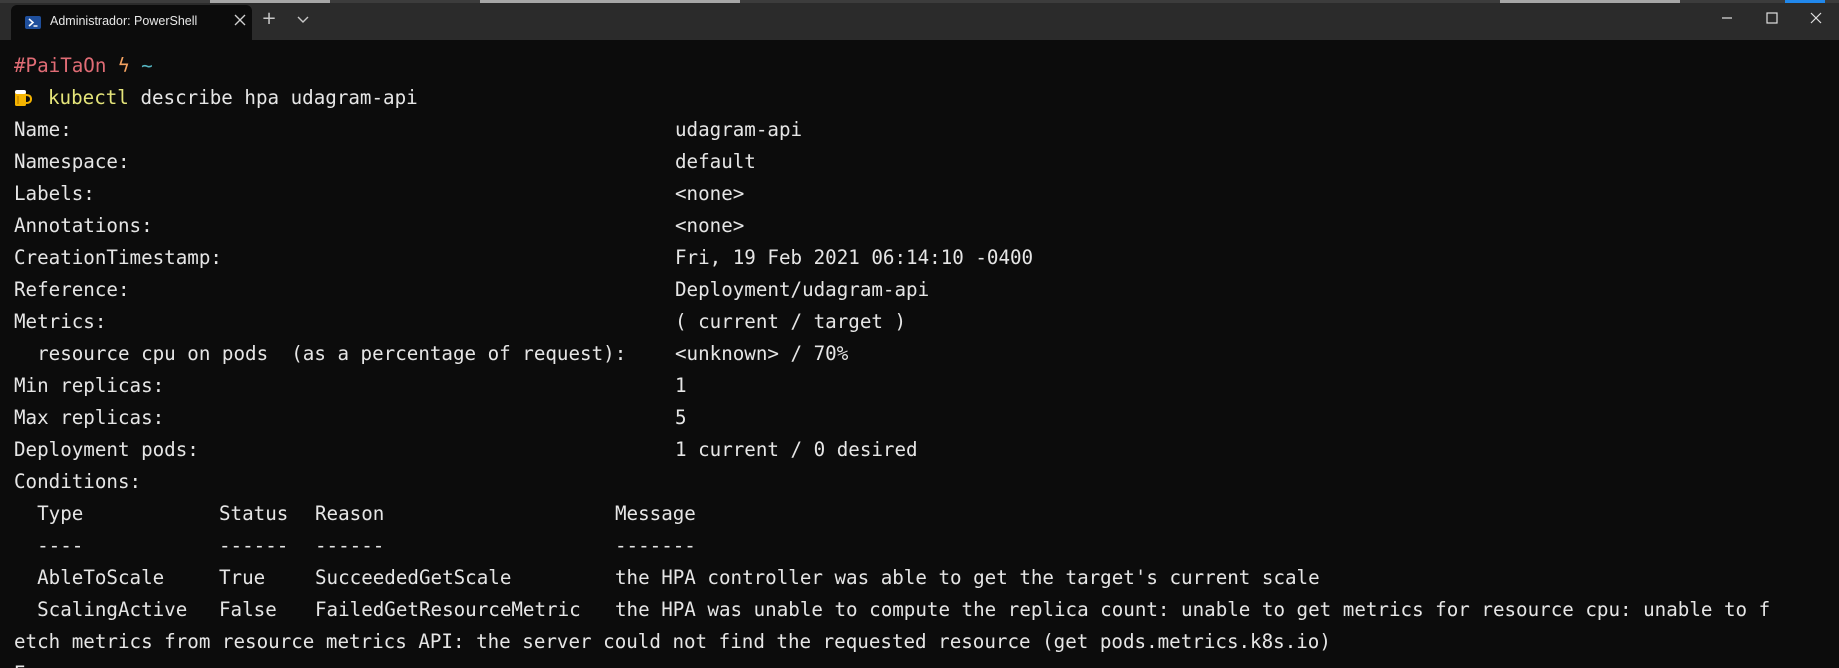 The height and width of the screenshot is (668, 1839). I want to click on condition-reason: SucceededGetScale, so click(413, 577).